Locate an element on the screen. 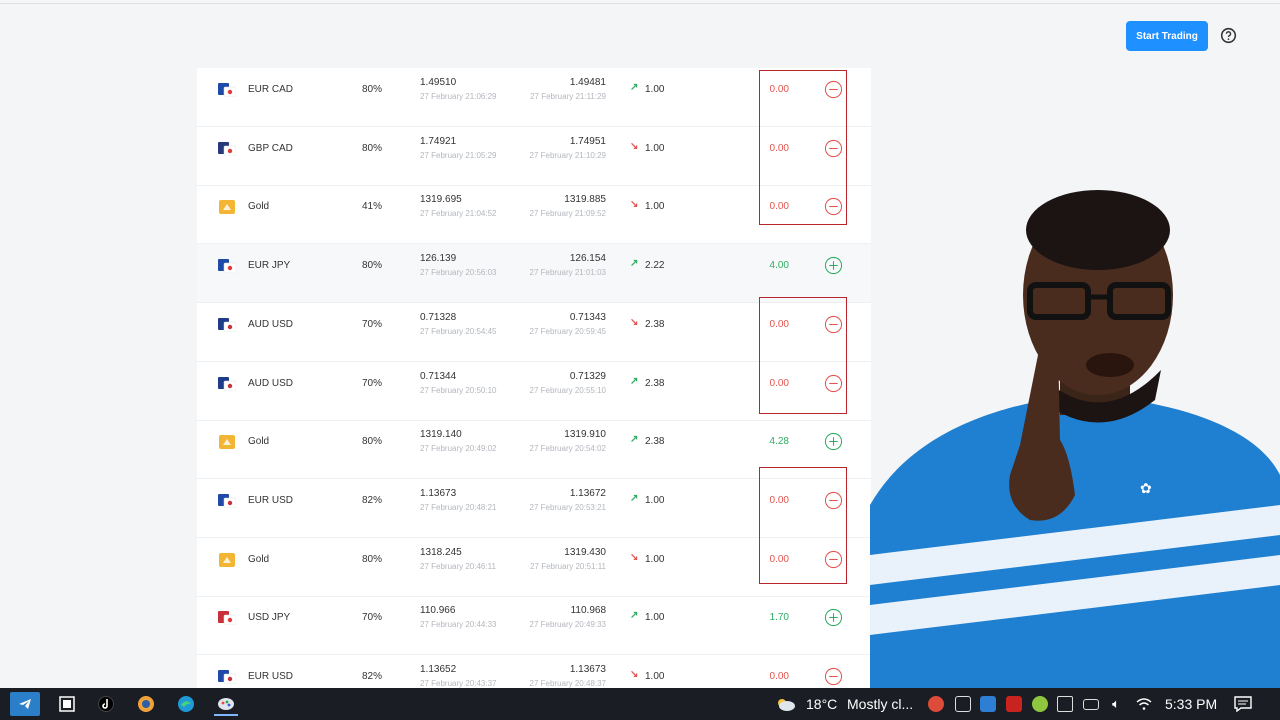  open-time: 27 February 20:43:37 is located at coordinates (458, 683).